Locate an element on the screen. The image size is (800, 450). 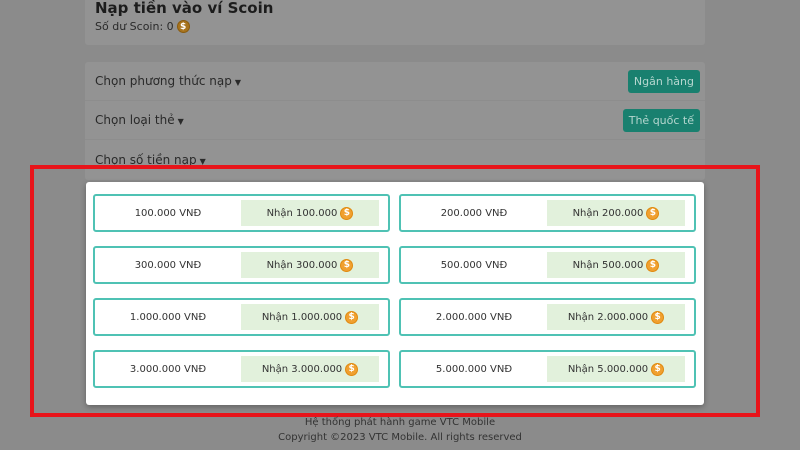
page-title: Nạp tiền vào ví Scoin is located at coordinates (184, 8).